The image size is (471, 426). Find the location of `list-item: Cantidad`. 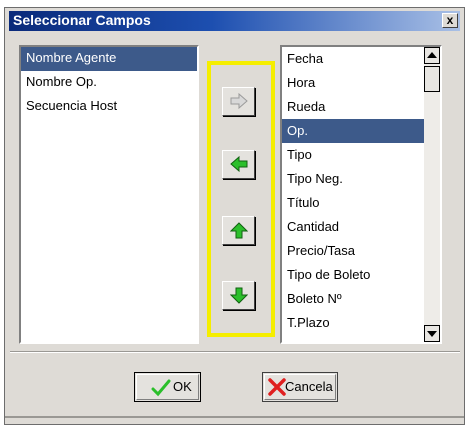

list-item: Cantidad is located at coordinates (353, 227).